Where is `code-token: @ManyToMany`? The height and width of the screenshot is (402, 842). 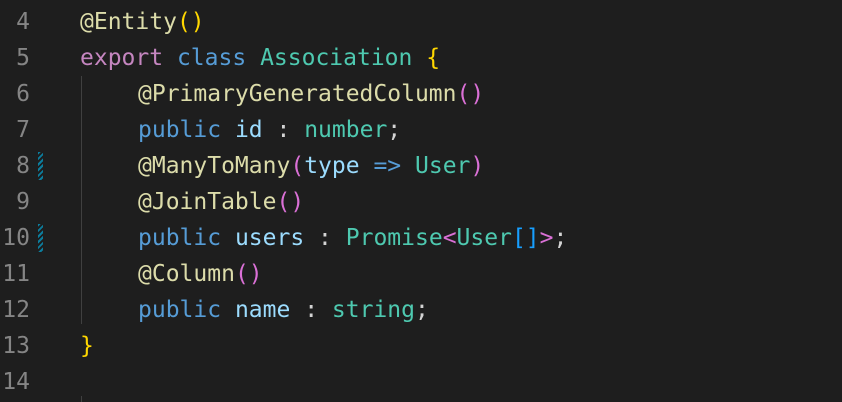 code-token: @ManyToMany is located at coordinates (214, 166).